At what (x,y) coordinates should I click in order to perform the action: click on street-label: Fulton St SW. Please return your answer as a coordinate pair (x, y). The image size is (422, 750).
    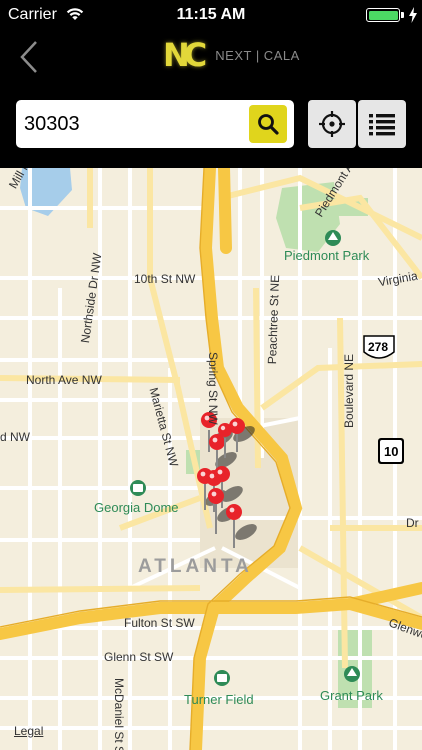
    Looking at the image, I should click on (159, 623).